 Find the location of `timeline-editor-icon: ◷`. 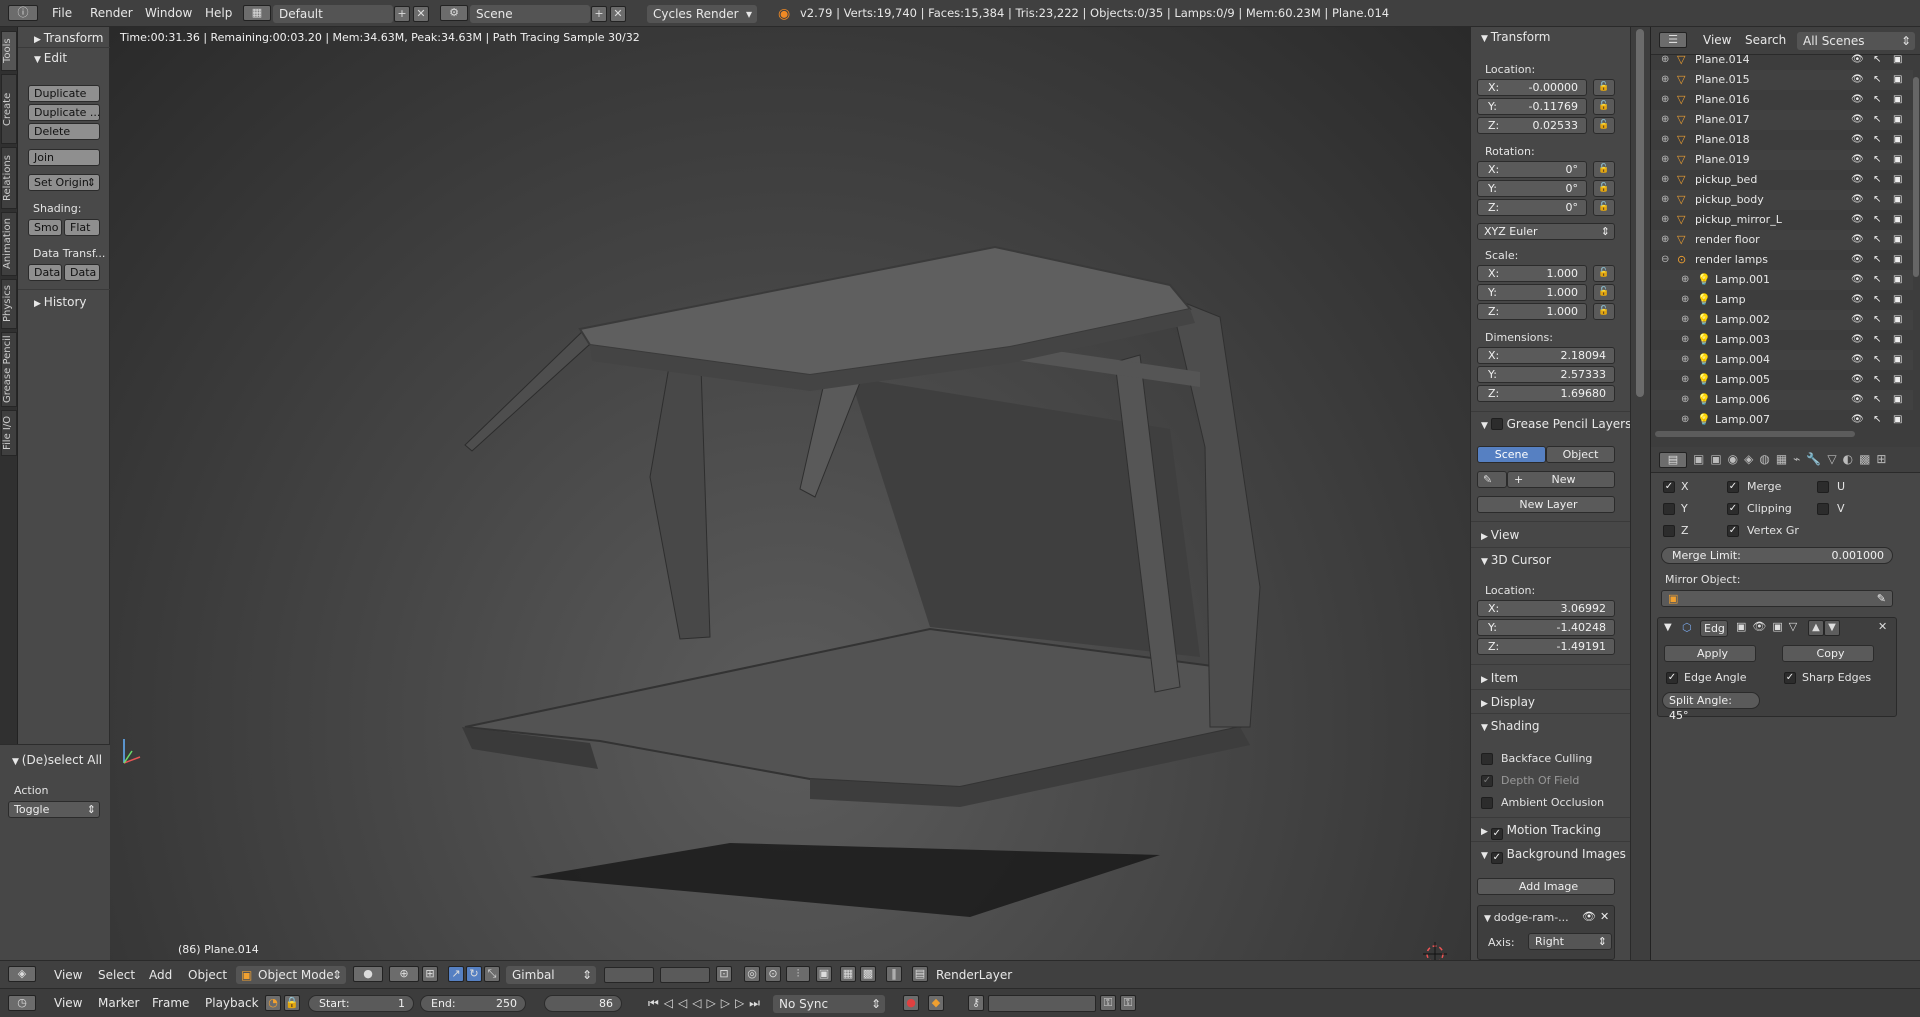

timeline-editor-icon: ◷ is located at coordinates (22, 1003).